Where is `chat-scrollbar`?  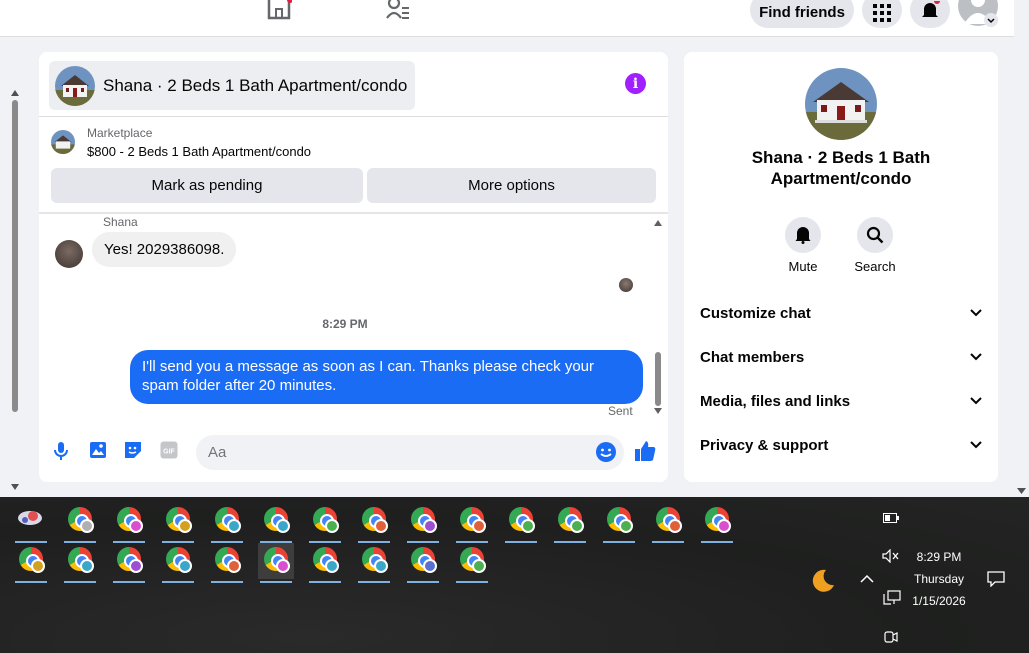 chat-scrollbar is located at coordinates (658, 317).